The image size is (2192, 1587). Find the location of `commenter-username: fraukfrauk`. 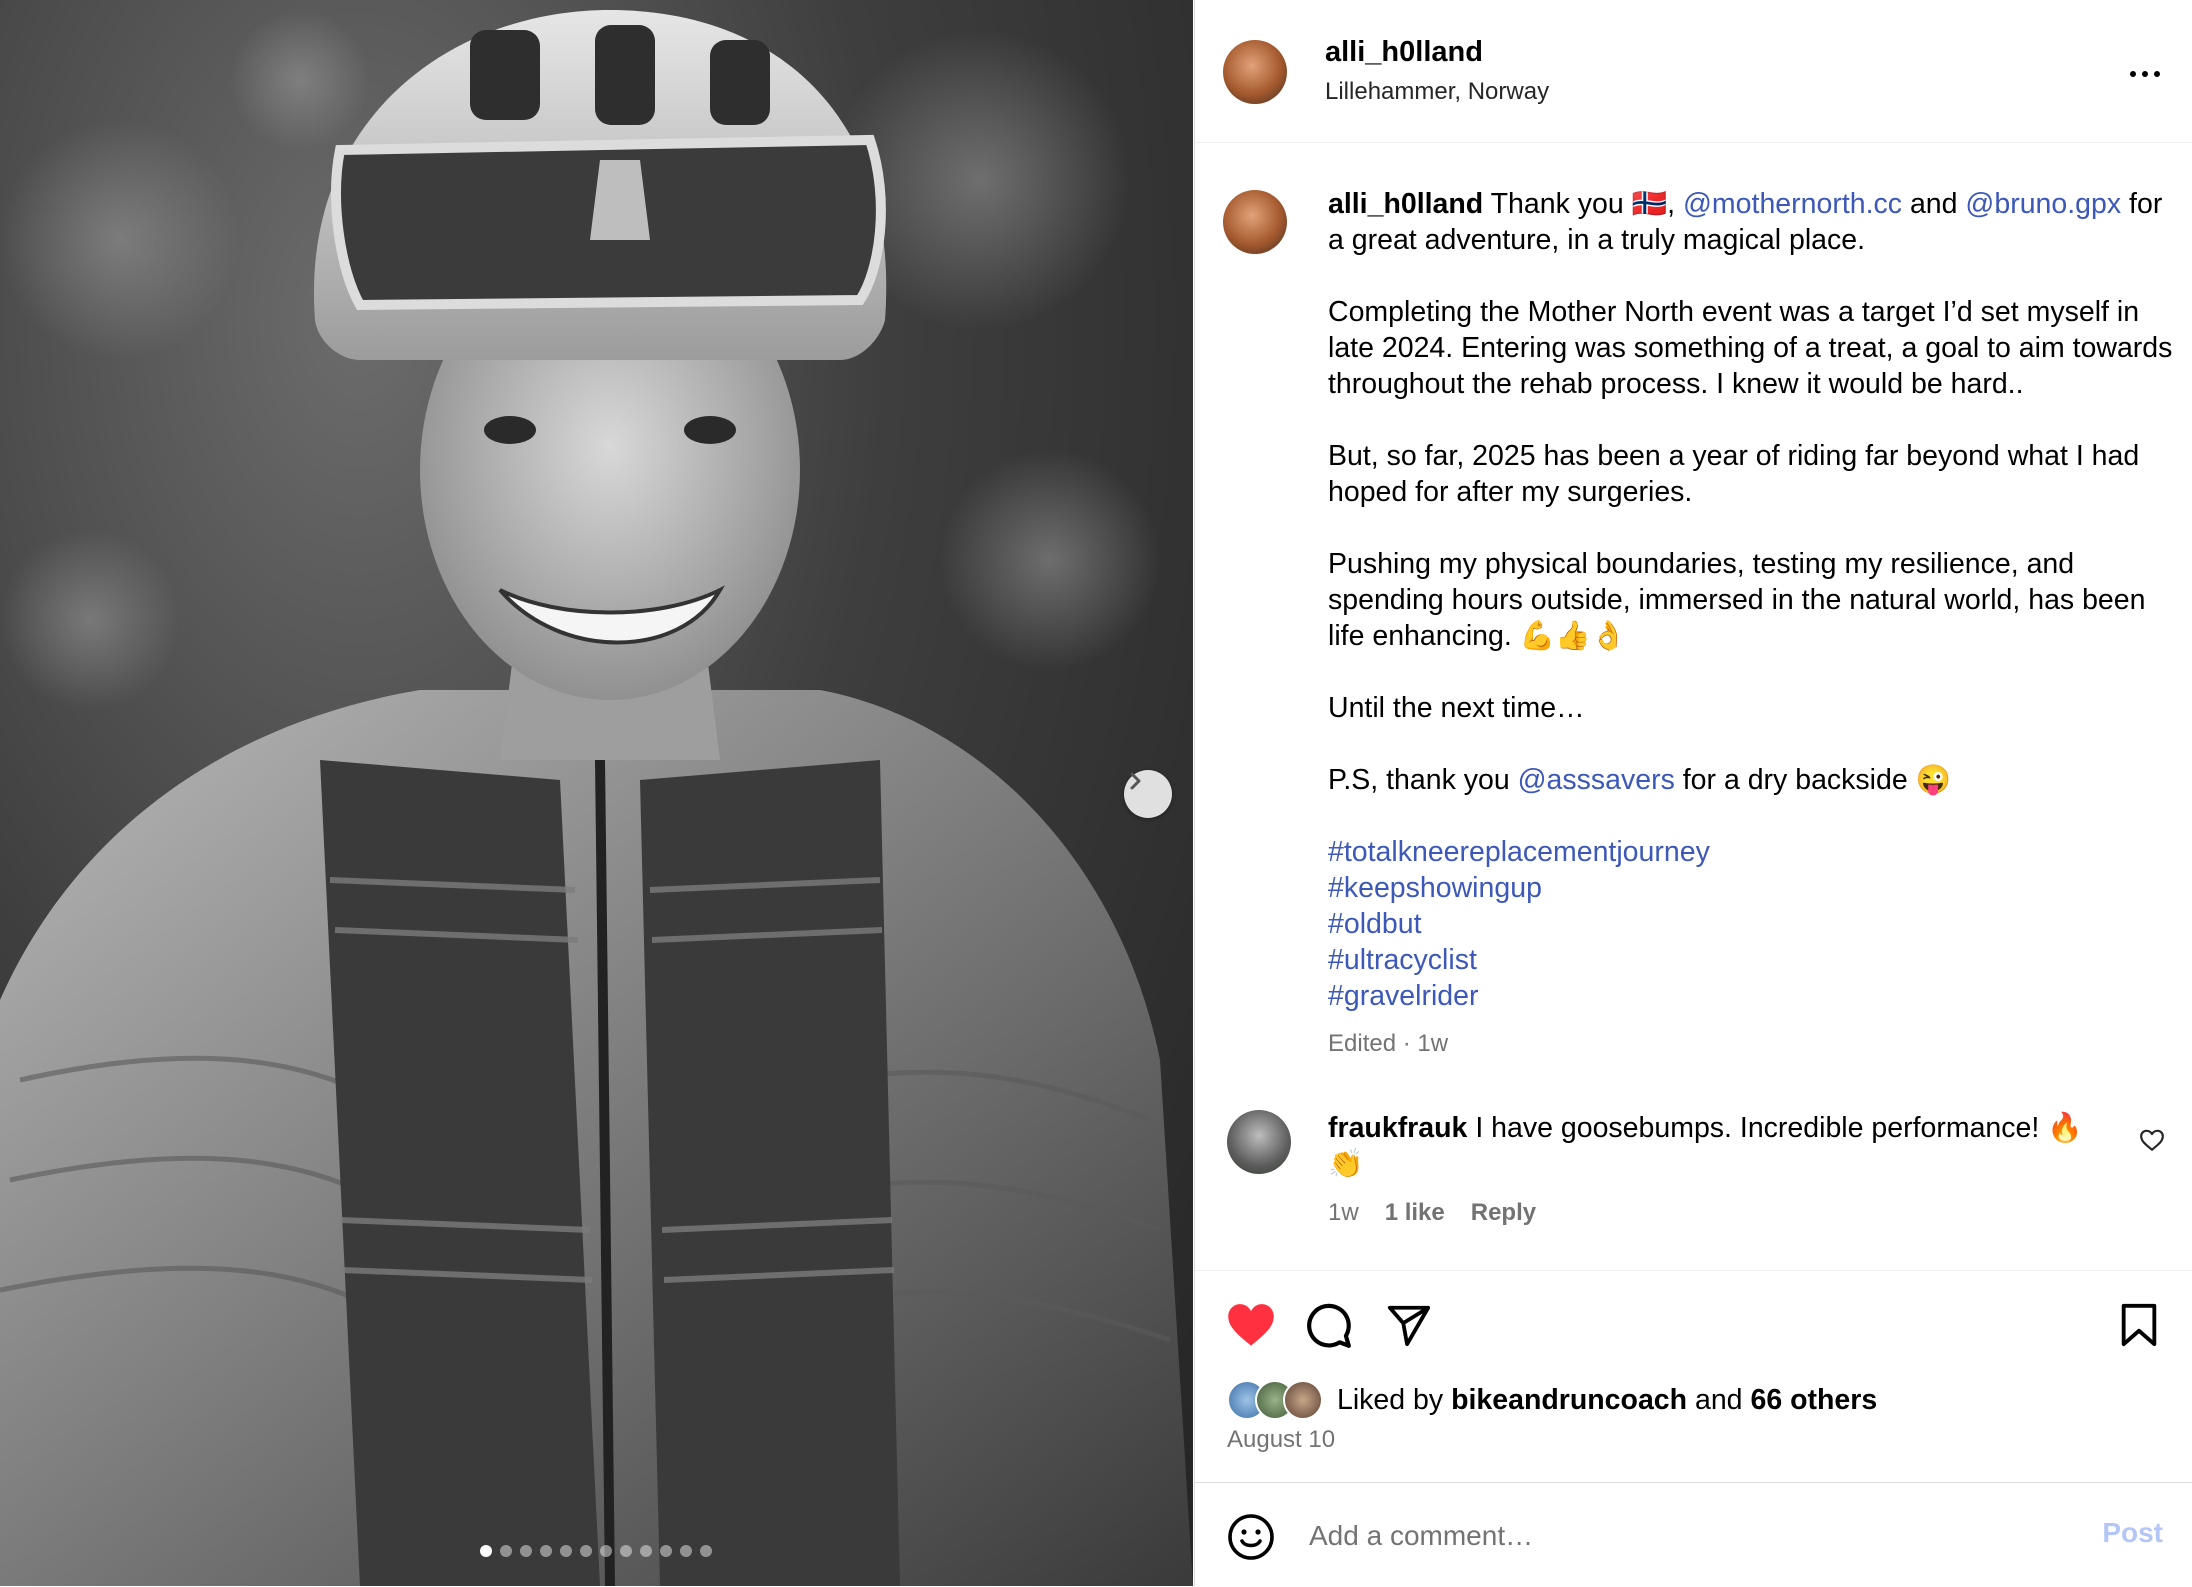

commenter-username: fraukfrauk is located at coordinates (1397, 1128).